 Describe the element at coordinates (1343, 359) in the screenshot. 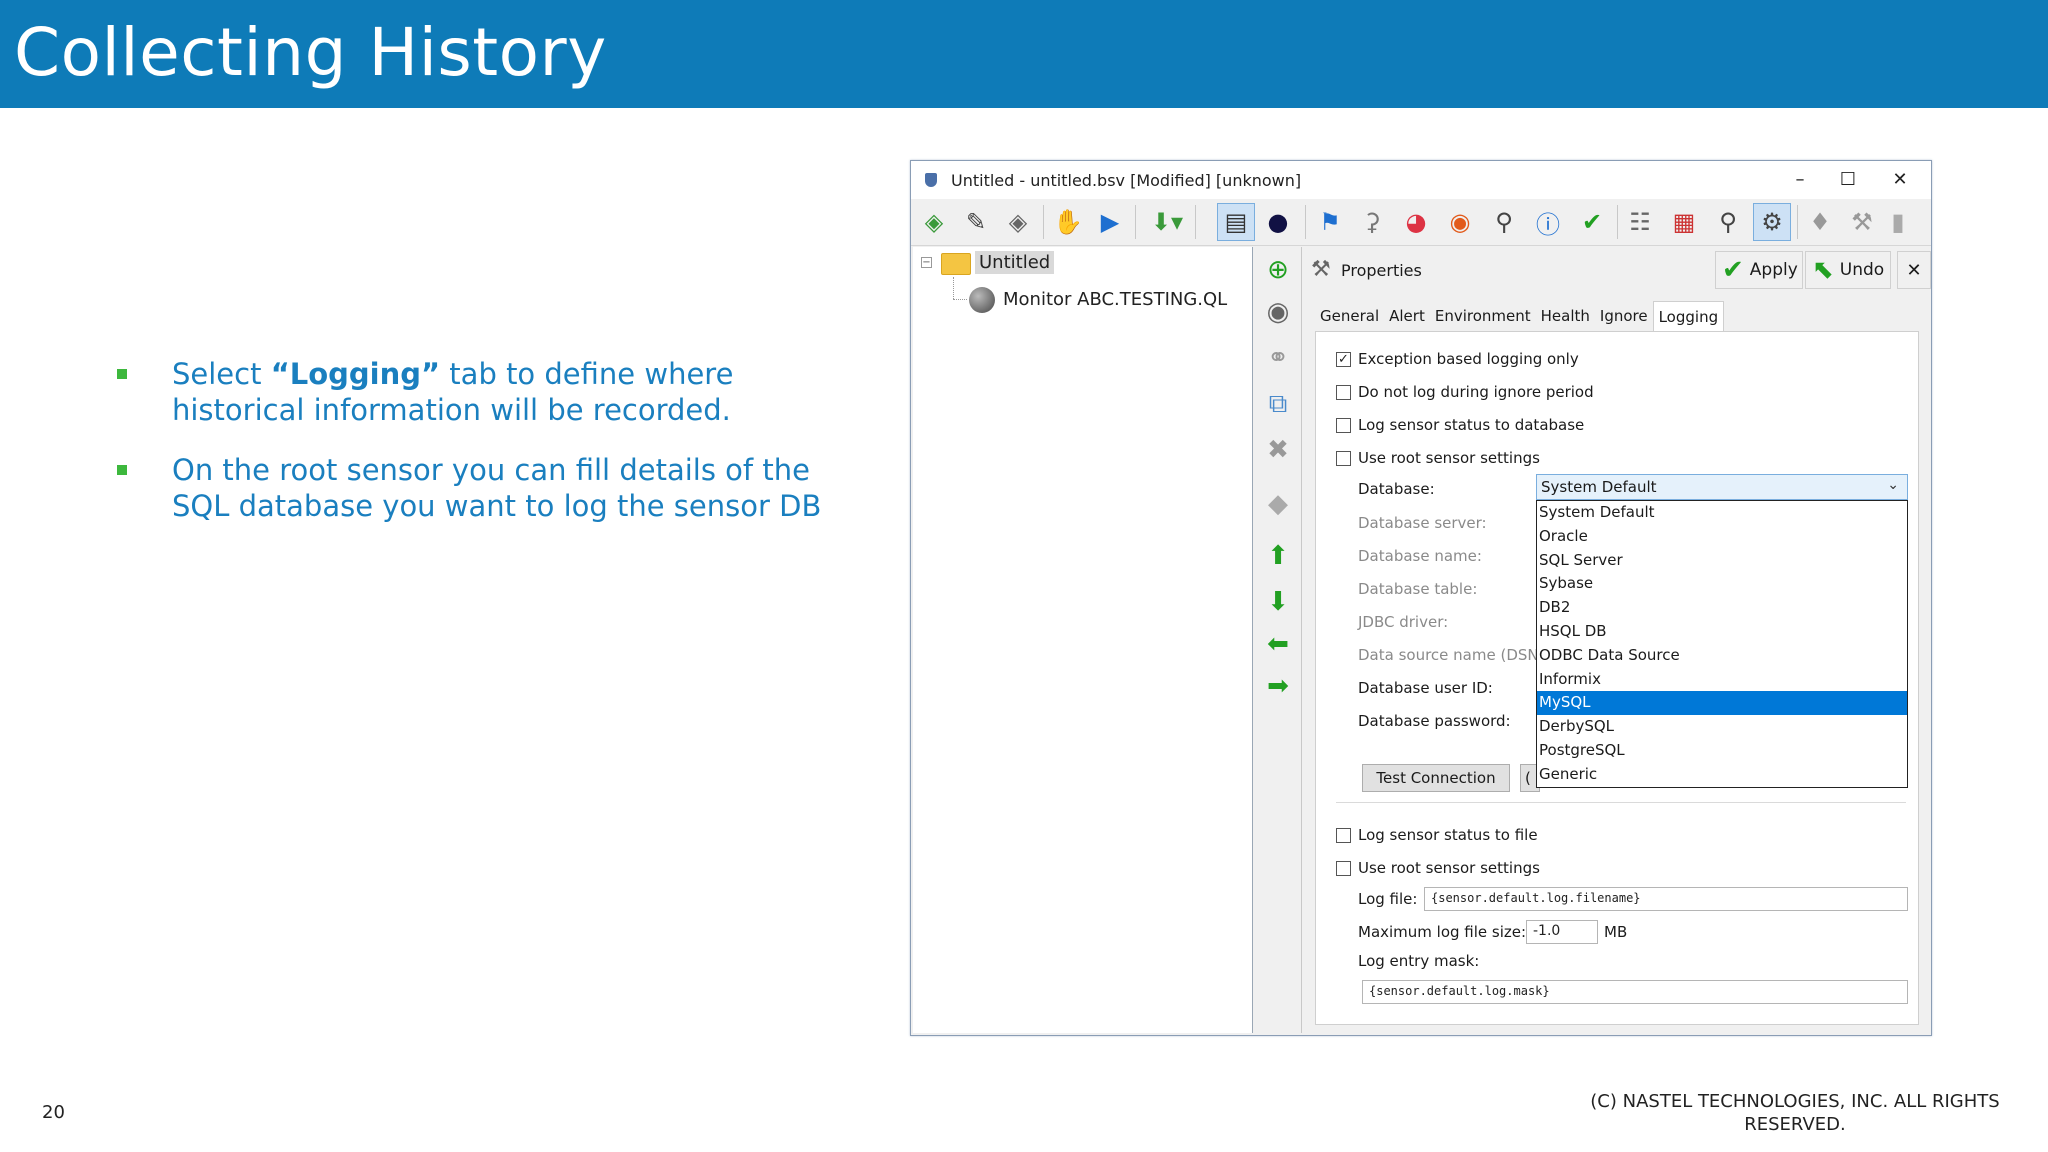

I see `checkbox-box: ✓` at that location.